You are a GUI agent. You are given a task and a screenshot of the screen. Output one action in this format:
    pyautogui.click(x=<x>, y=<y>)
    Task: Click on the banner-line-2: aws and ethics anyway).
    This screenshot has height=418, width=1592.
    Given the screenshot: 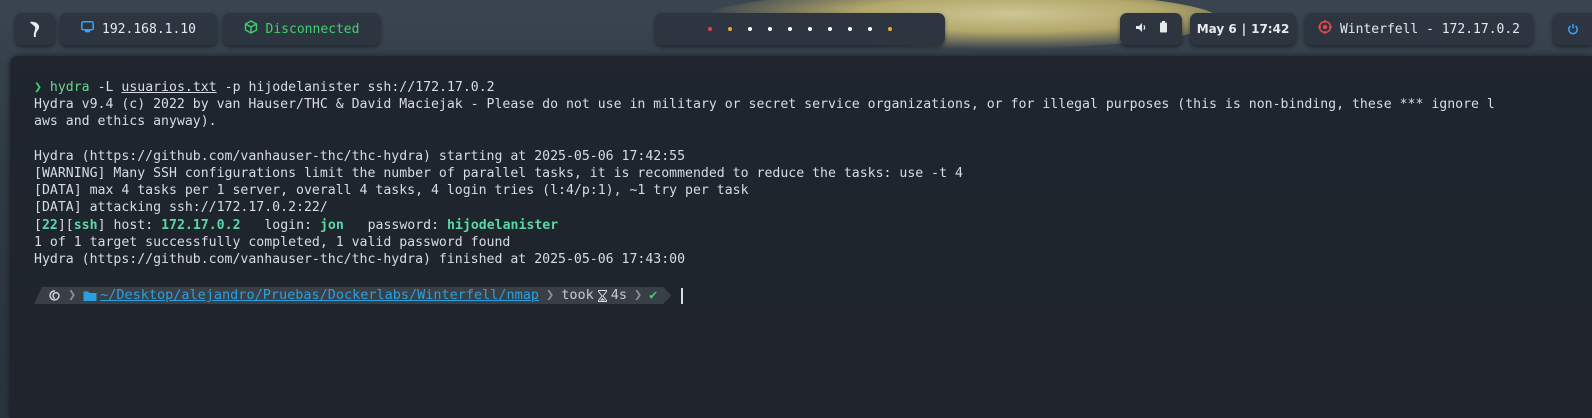 What is the action you would take?
    pyautogui.click(x=125, y=121)
    